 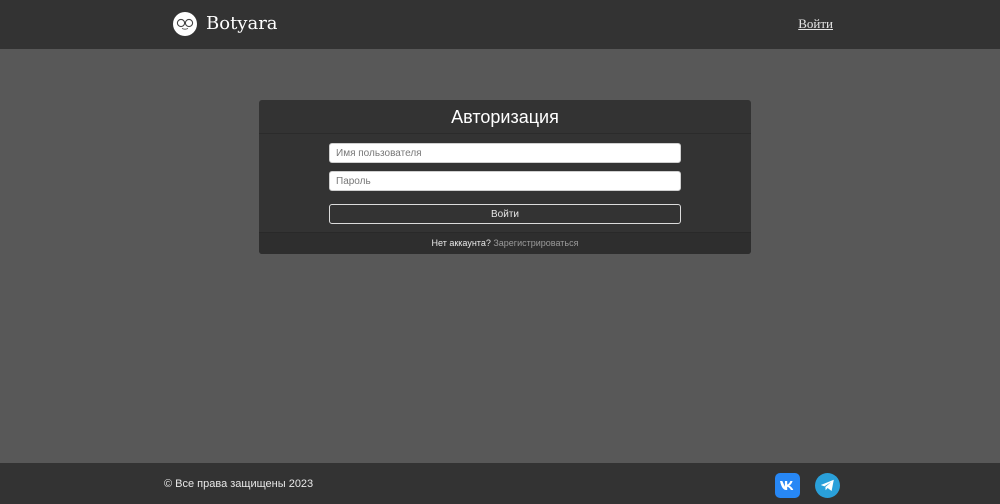 What do you see at coordinates (500, 24) in the screenshot?
I see `site-header: Botyara Войти` at bounding box center [500, 24].